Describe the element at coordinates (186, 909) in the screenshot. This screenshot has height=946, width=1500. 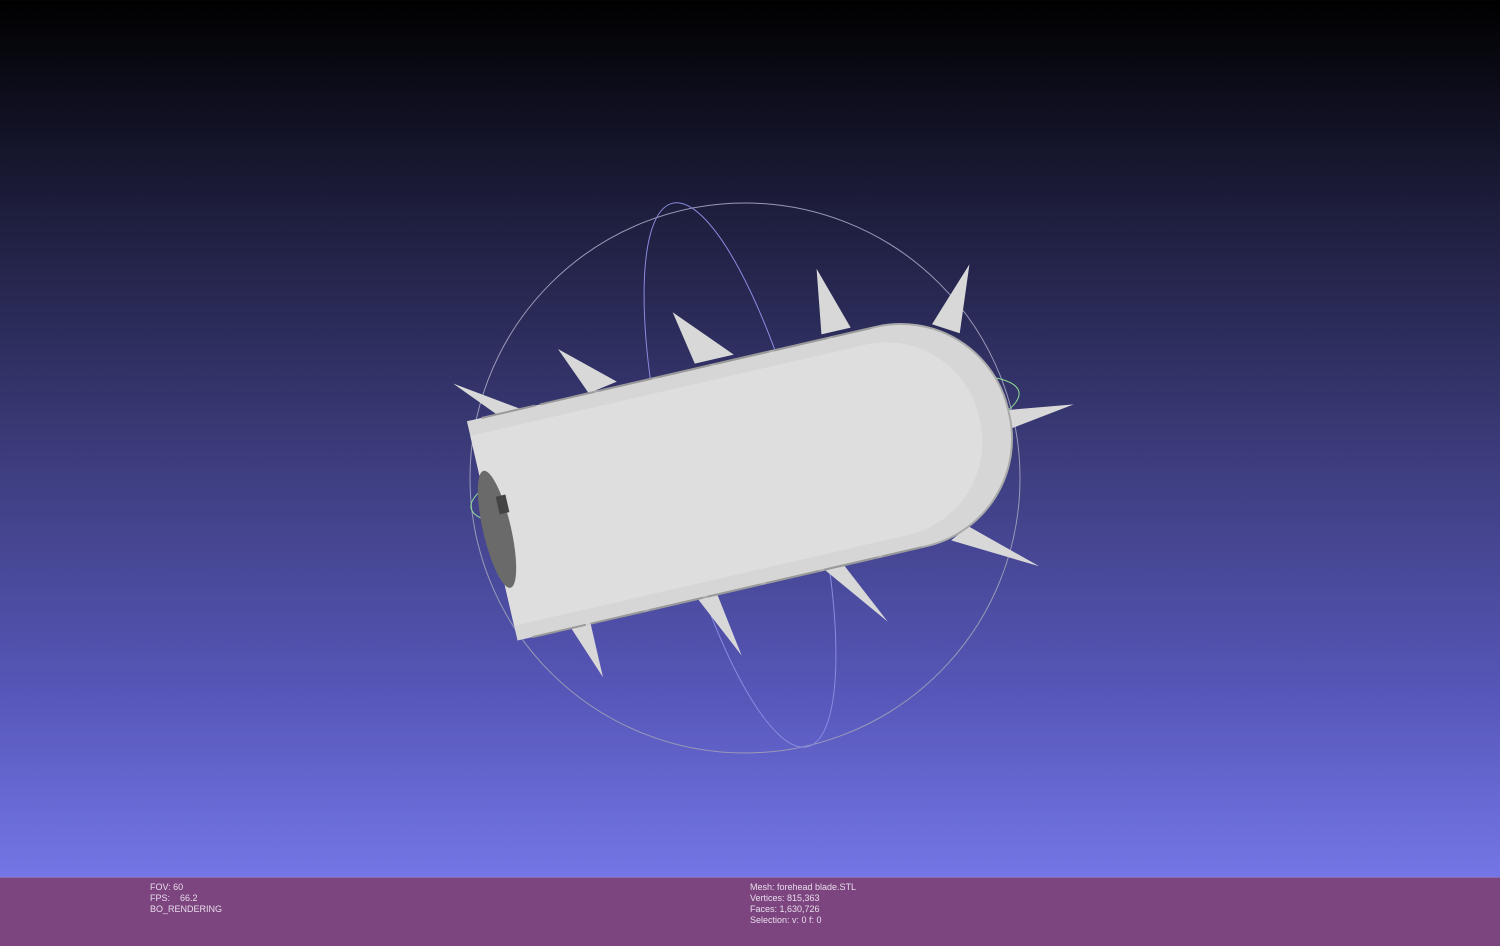
I see `render-mode-label: BO_RENDERING` at that location.